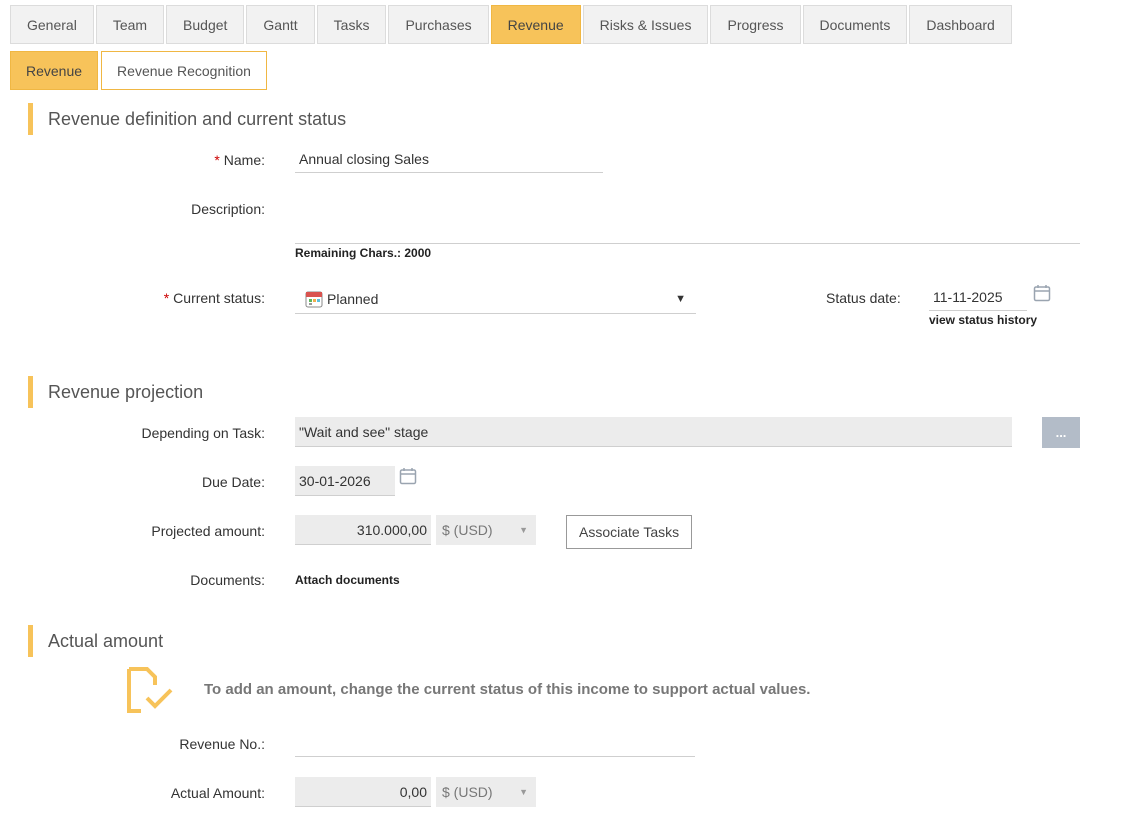  What do you see at coordinates (52, 24) in the screenshot?
I see `tab-general: General` at bounding box center [52, 24].